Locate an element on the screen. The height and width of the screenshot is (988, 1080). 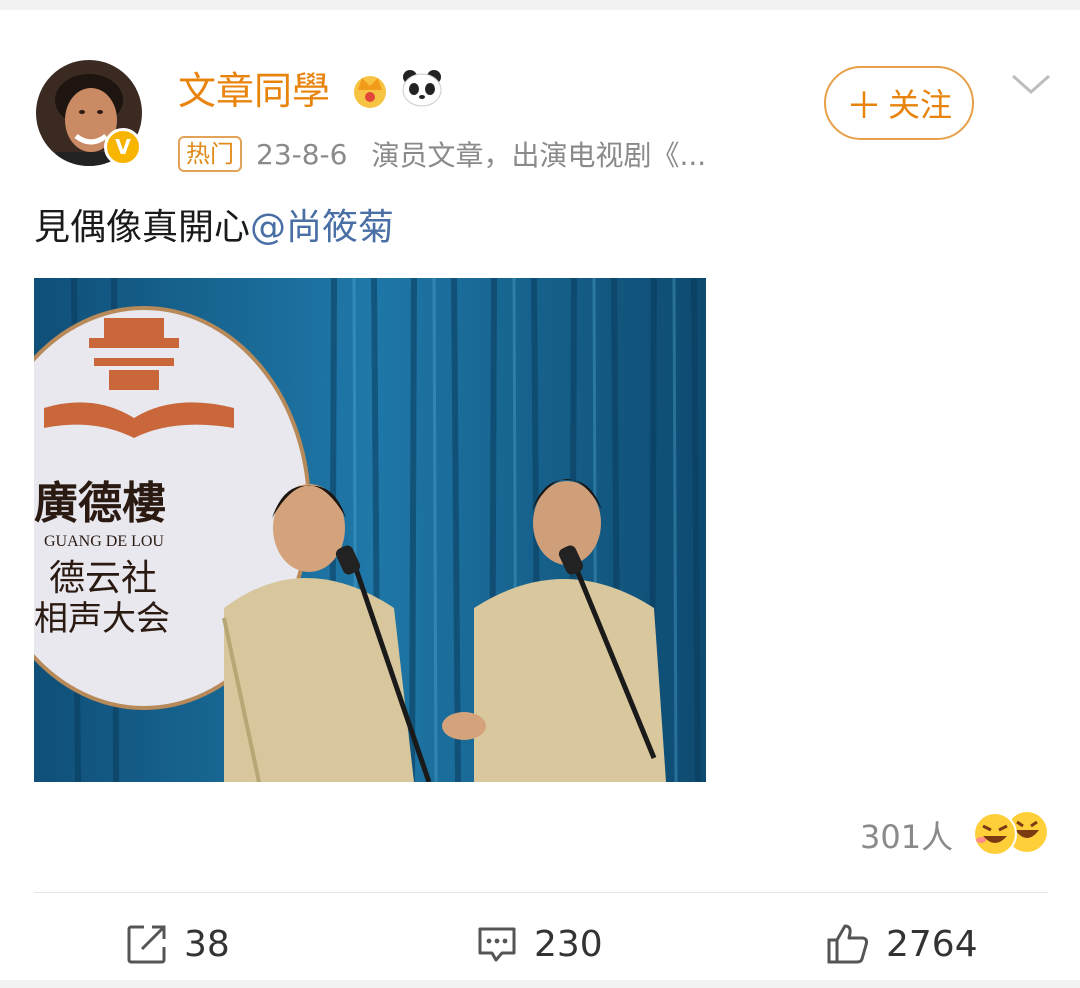
share-icon is located at coordinates (146, 944).